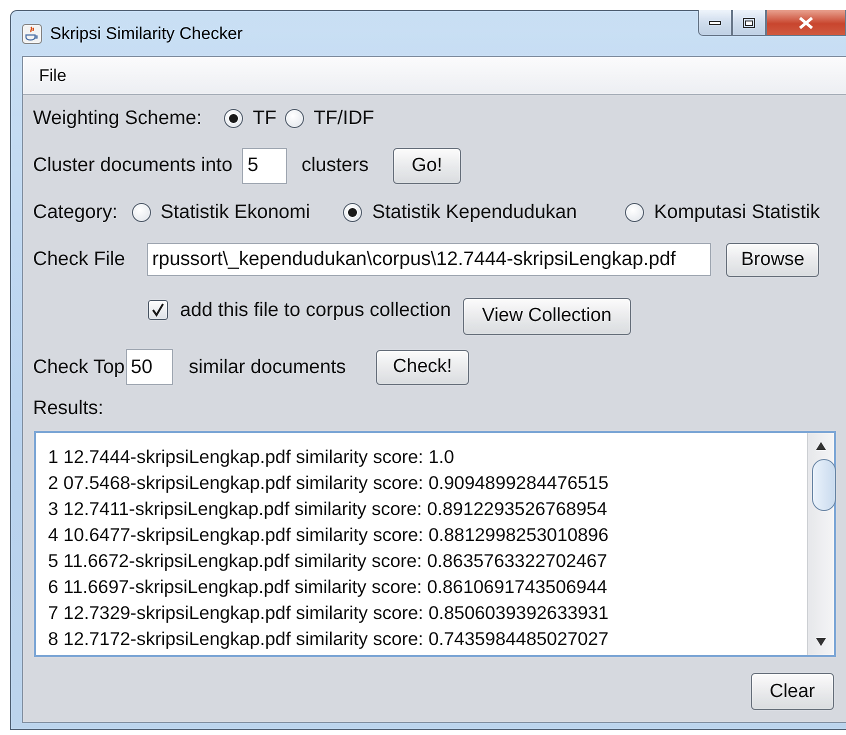  What do you see at coordinates (423, 367) in the screenshot?
I see `check-button: Check!` at bounding box center [423, 367].